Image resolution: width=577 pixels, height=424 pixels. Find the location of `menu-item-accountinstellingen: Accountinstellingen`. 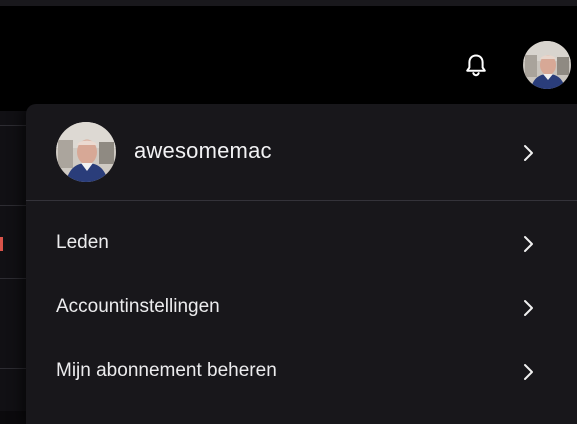

menu-item-accountinstellingen: Accountinstellingen is located at coordinates (301, 308).